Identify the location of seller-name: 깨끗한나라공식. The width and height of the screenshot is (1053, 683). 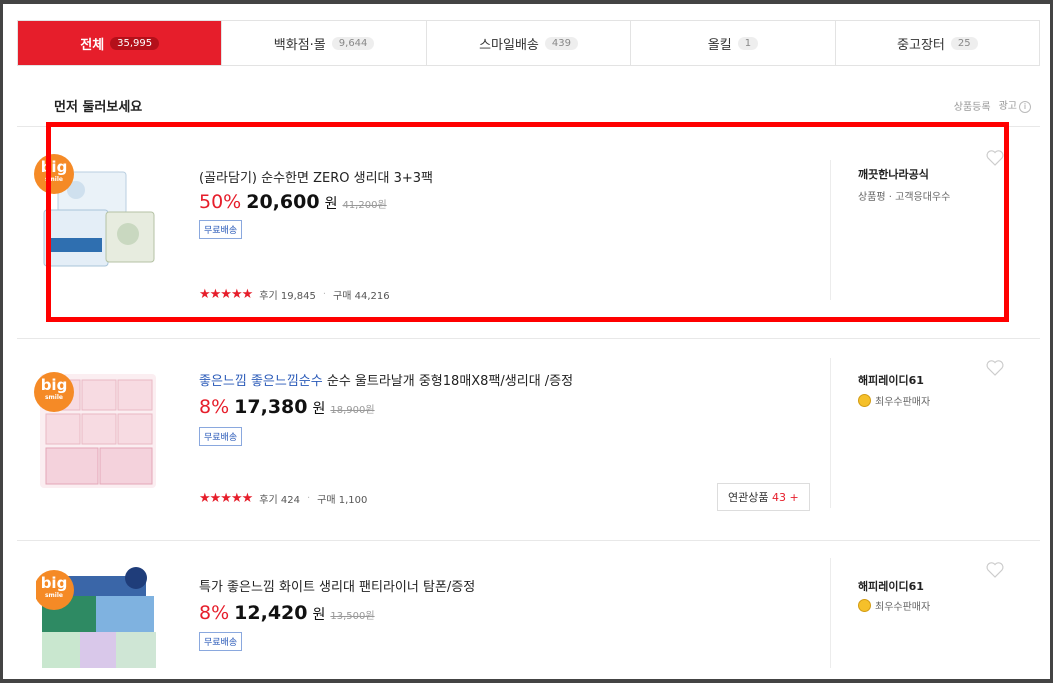
(893, 174).